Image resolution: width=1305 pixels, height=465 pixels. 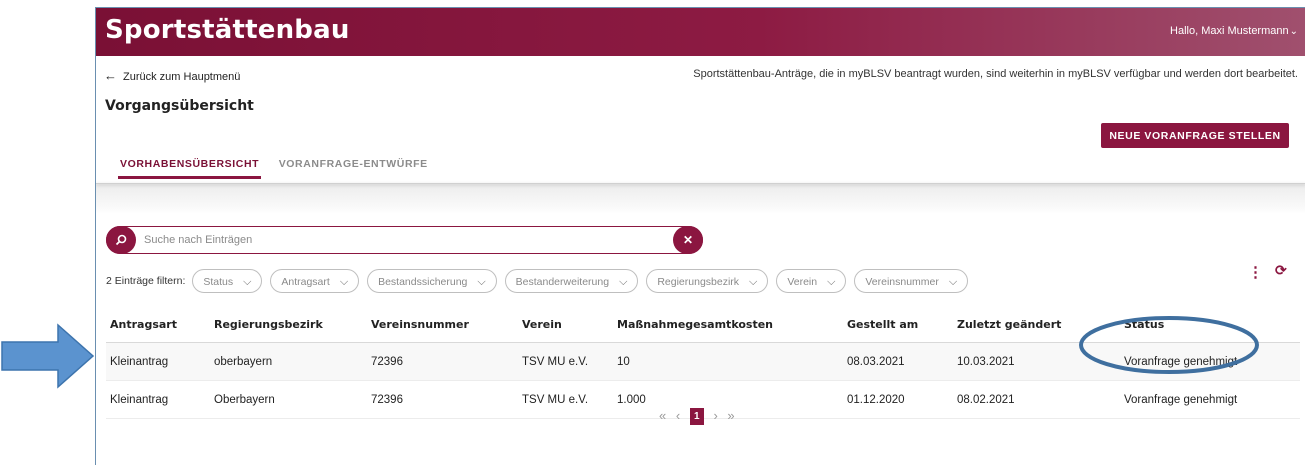 I want to click on next-page-icon: ›, so click(x=715, y=415).